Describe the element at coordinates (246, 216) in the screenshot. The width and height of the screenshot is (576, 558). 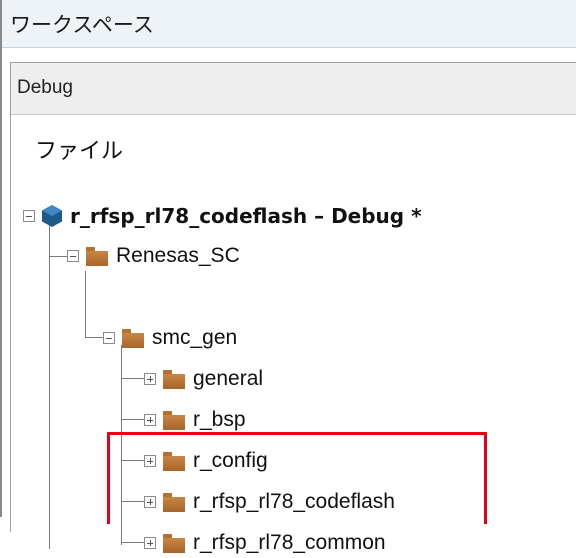
I see `project-label: r_rfsp_rl78_codeflash – Debug *` at that location.